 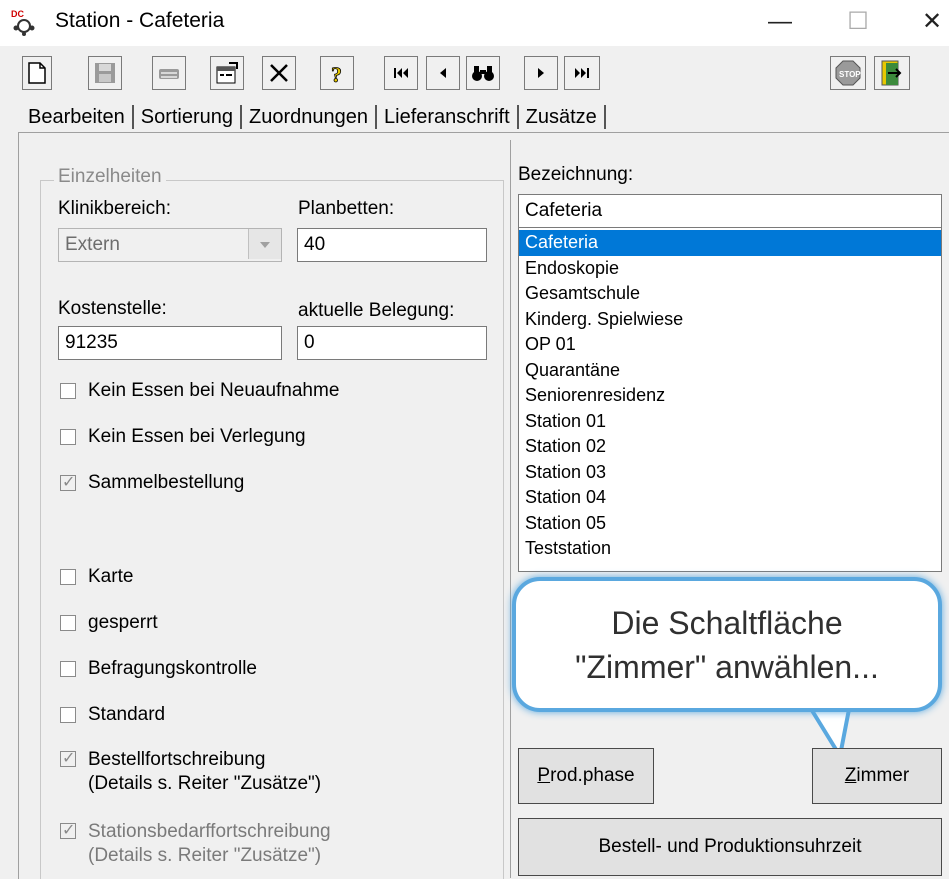 What do you see at coordinates (177, 759) in the screenshot?
I see `checkbox-label-line1: Bestellfortschreibung` at bounding box center [177, 759].